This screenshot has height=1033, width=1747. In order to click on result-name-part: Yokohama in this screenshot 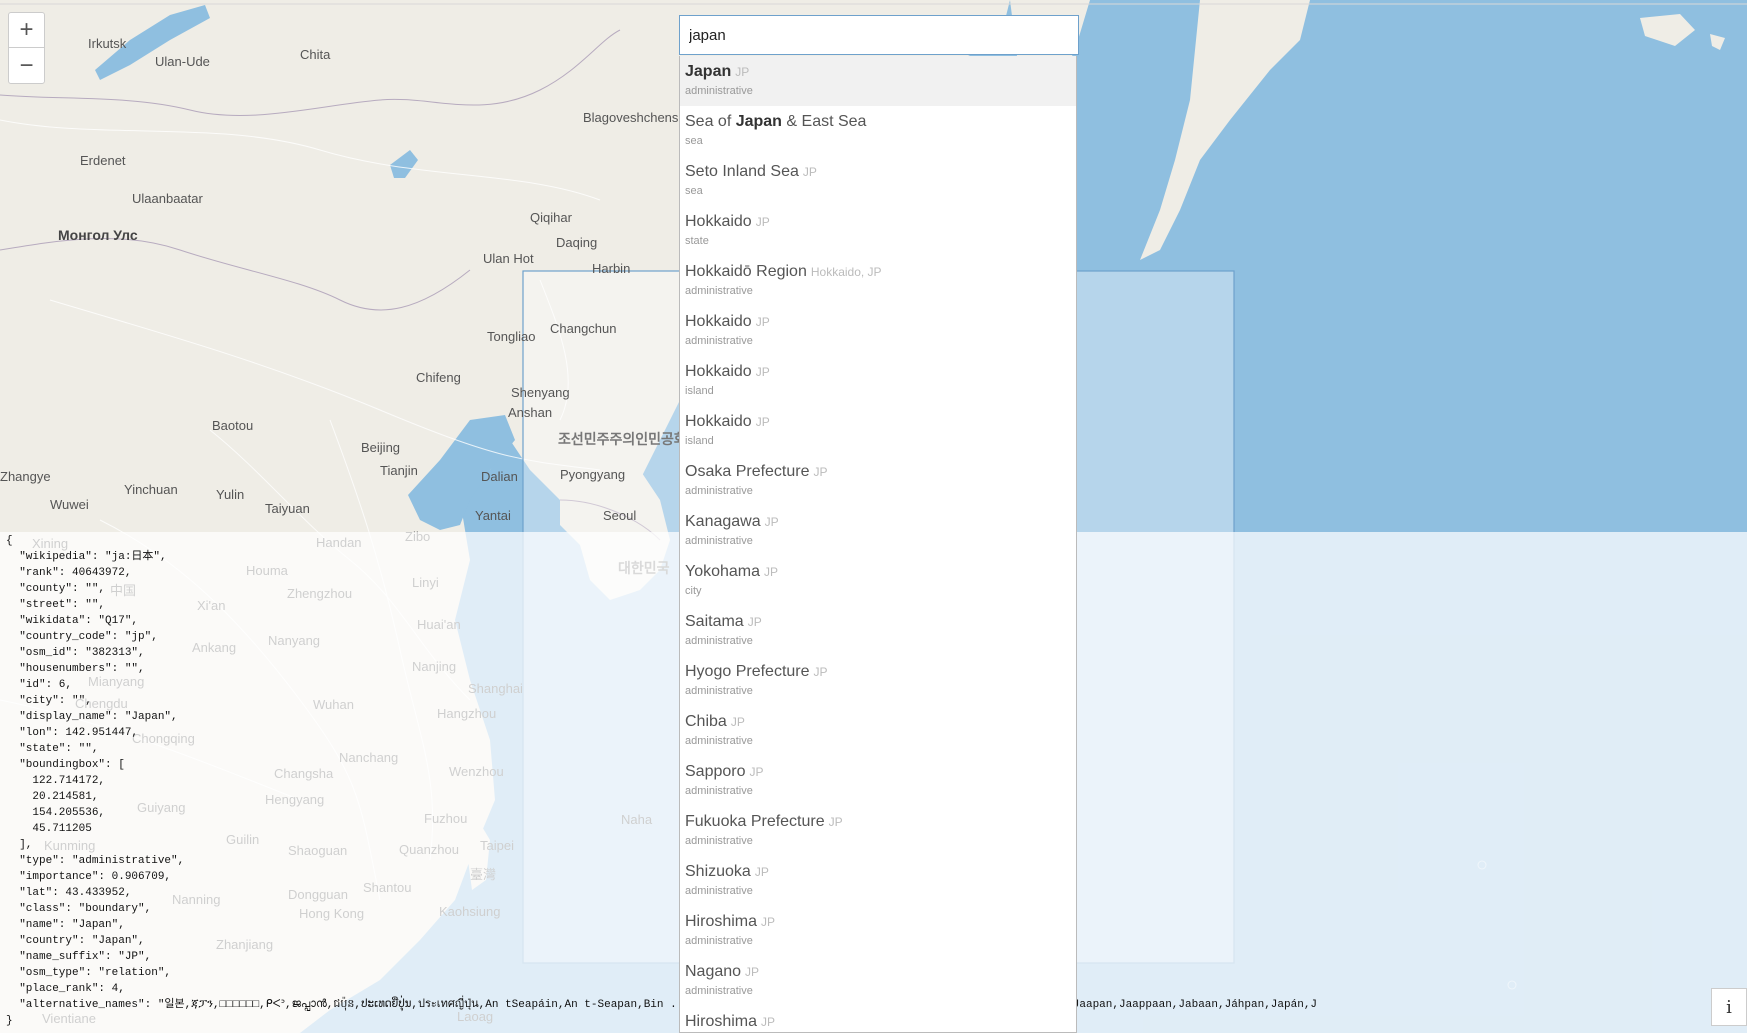, I will do `click(723, 571)`.